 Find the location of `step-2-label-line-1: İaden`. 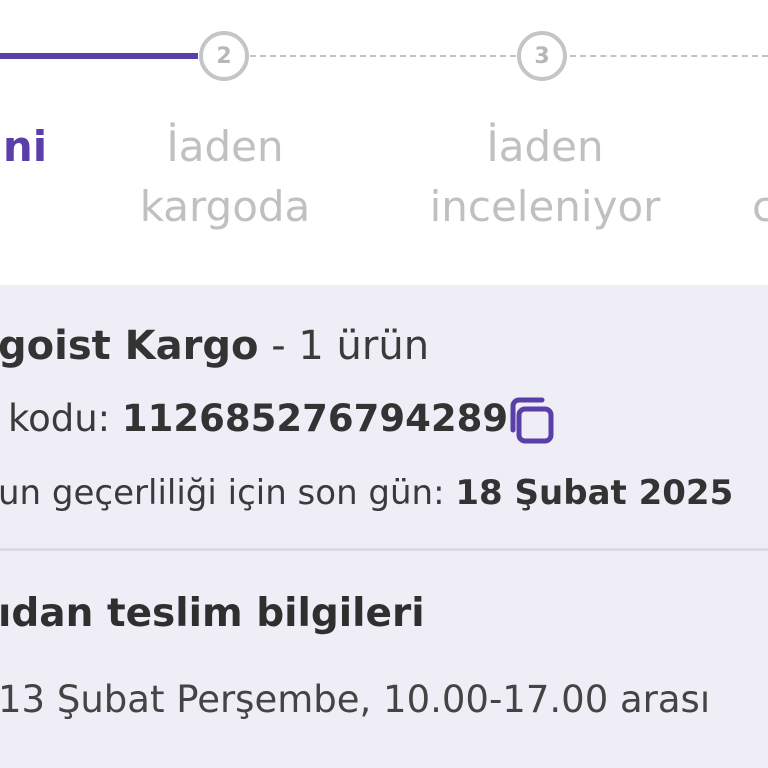

step-2-label-line-1: İaden is located at coordinates (225, 146).